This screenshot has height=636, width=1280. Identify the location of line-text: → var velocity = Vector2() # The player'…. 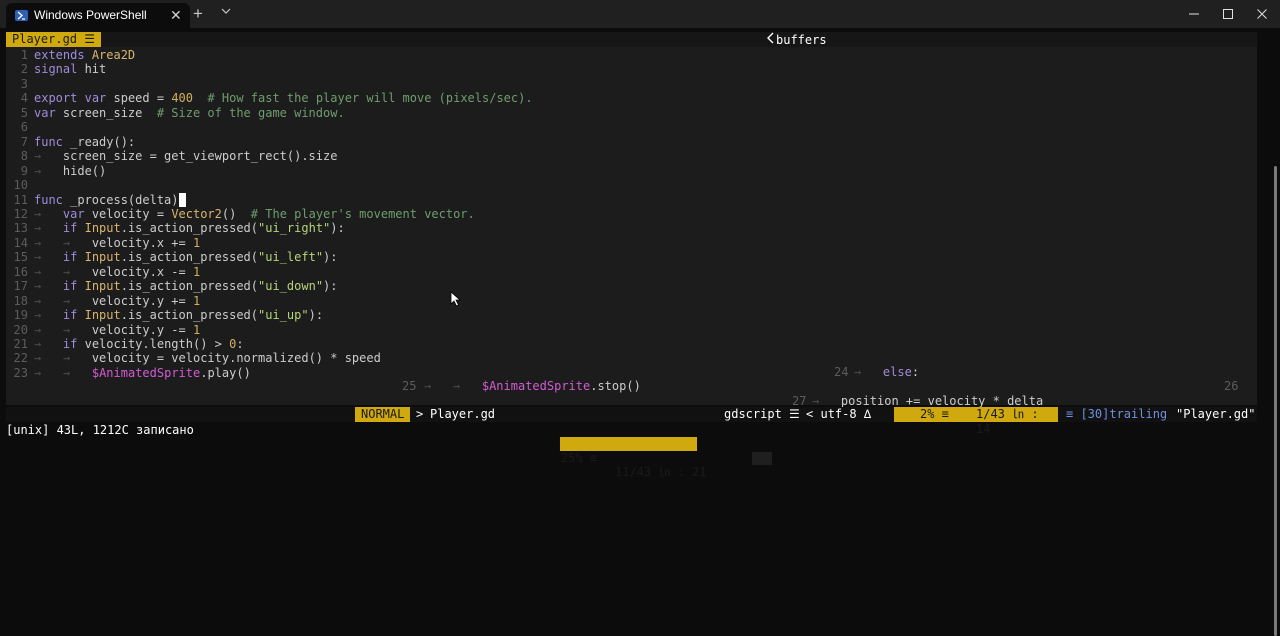
(254, 213).